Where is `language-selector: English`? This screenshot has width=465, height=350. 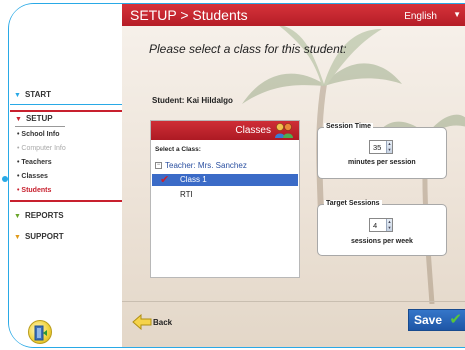
language-selector: English is located at coordinates (420, 16).